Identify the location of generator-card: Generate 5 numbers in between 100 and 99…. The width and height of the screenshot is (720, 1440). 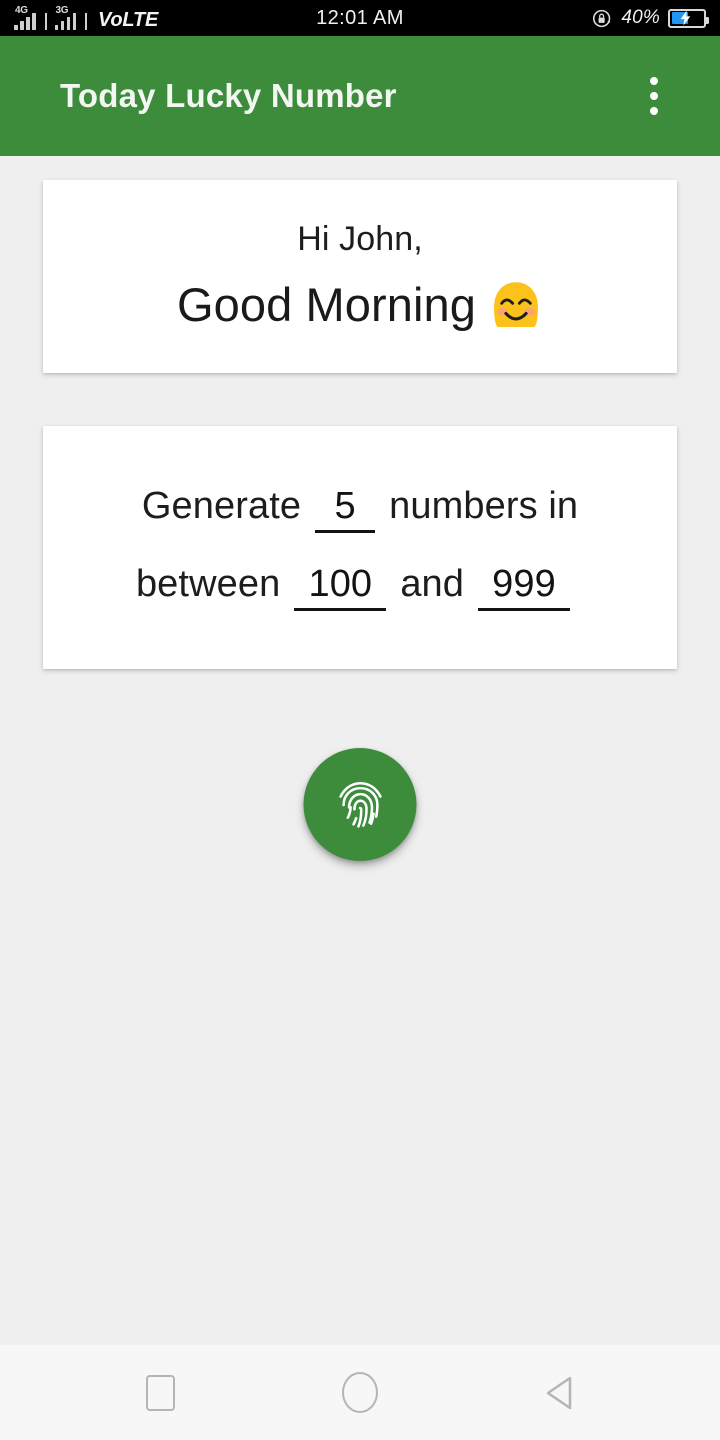
(360, 547).